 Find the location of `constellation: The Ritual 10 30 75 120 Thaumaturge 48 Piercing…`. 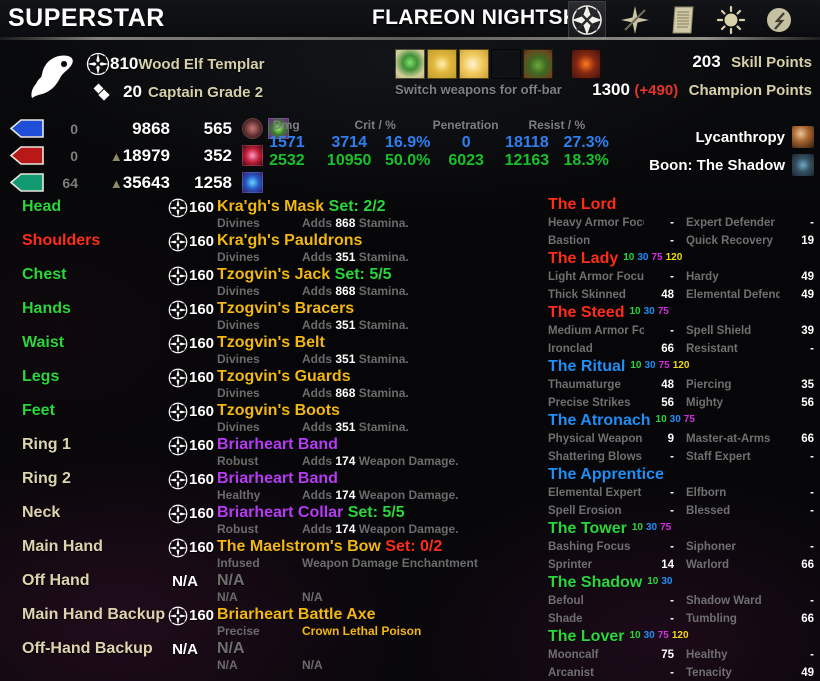

constellation: The Ritual 10 30 75 120 Thaumaturge 48 Piercing… is located at coordinates (684, 385).